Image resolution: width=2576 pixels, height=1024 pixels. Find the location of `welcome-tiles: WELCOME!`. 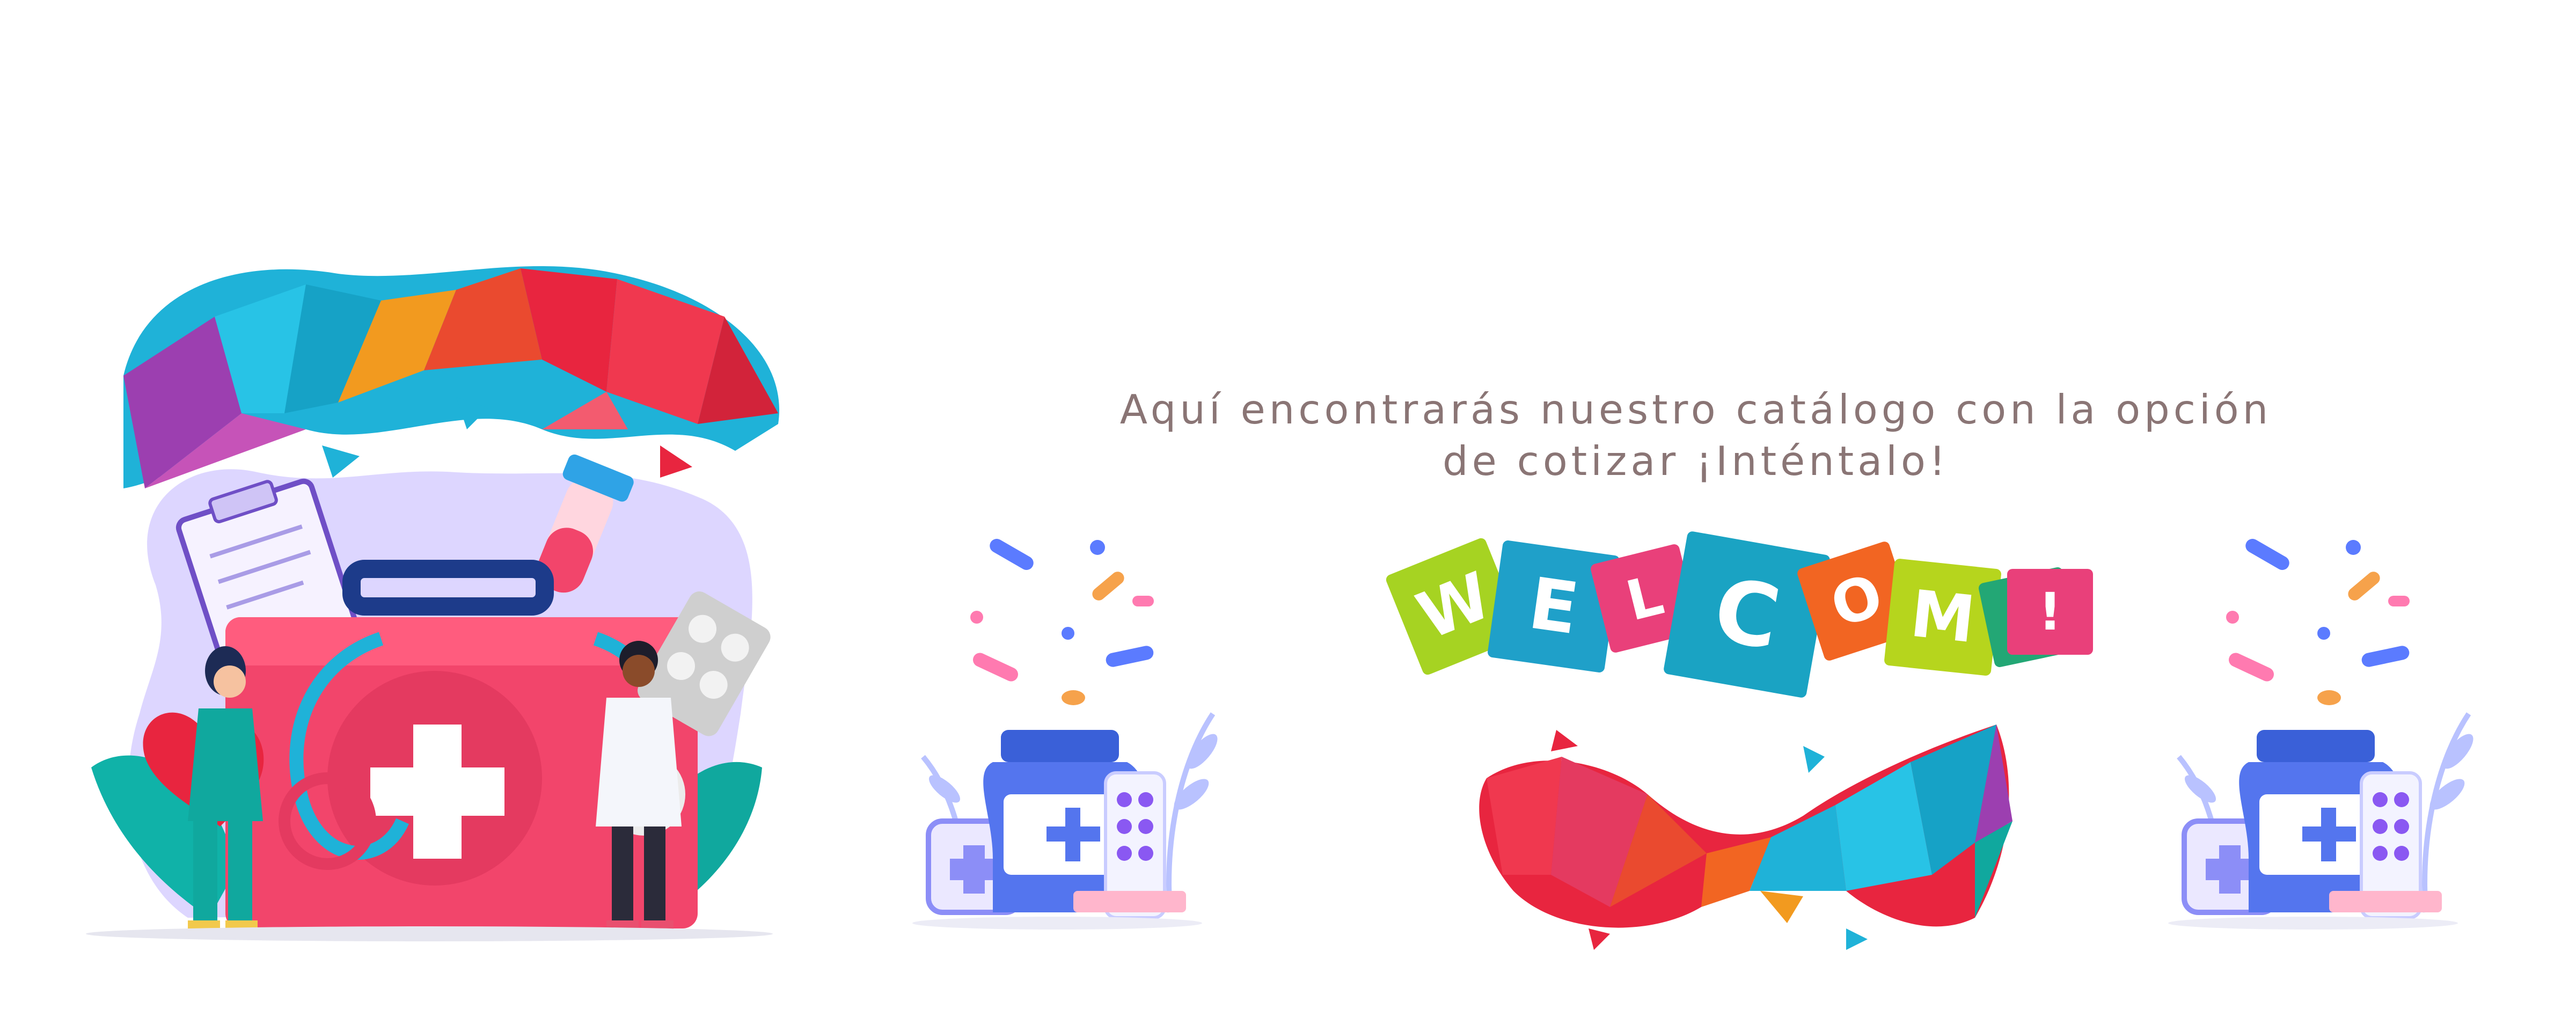

welcome-tiles: WELCOME! is located at coordinates (1739, 614).